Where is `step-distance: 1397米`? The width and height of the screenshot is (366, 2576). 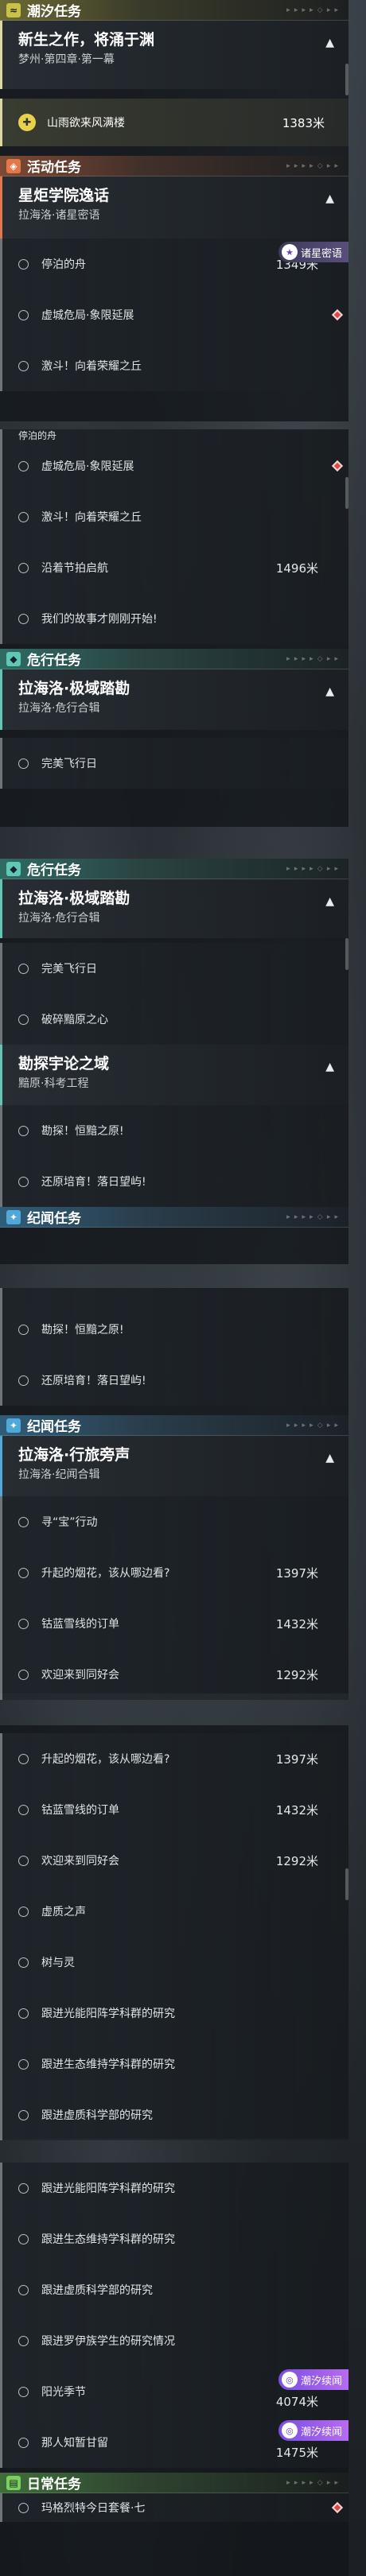 step-distance: 1397米 is located at coordinates (296, 1760).